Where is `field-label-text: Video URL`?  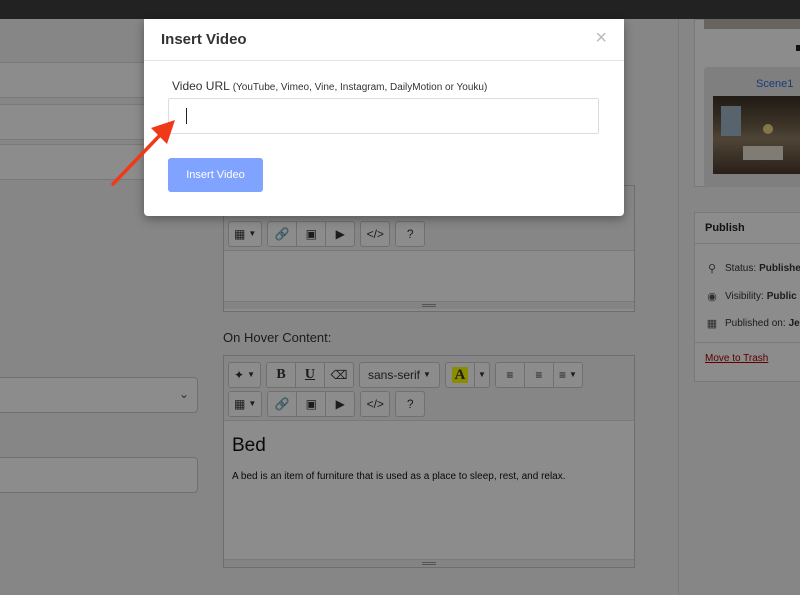
field-label-text: Video URL is located at coordinates (201, 86).